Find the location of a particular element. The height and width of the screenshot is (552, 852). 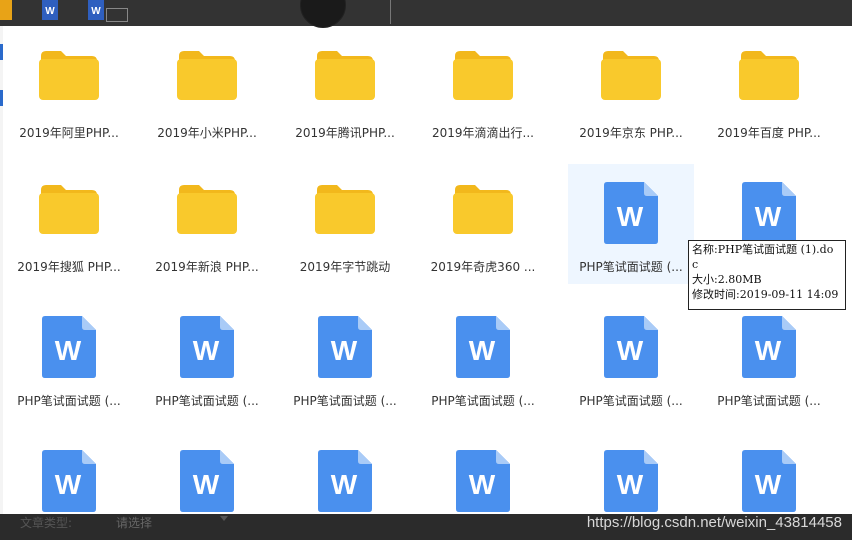

article-type-select: 请选择 is located at coordinates (134, 522).